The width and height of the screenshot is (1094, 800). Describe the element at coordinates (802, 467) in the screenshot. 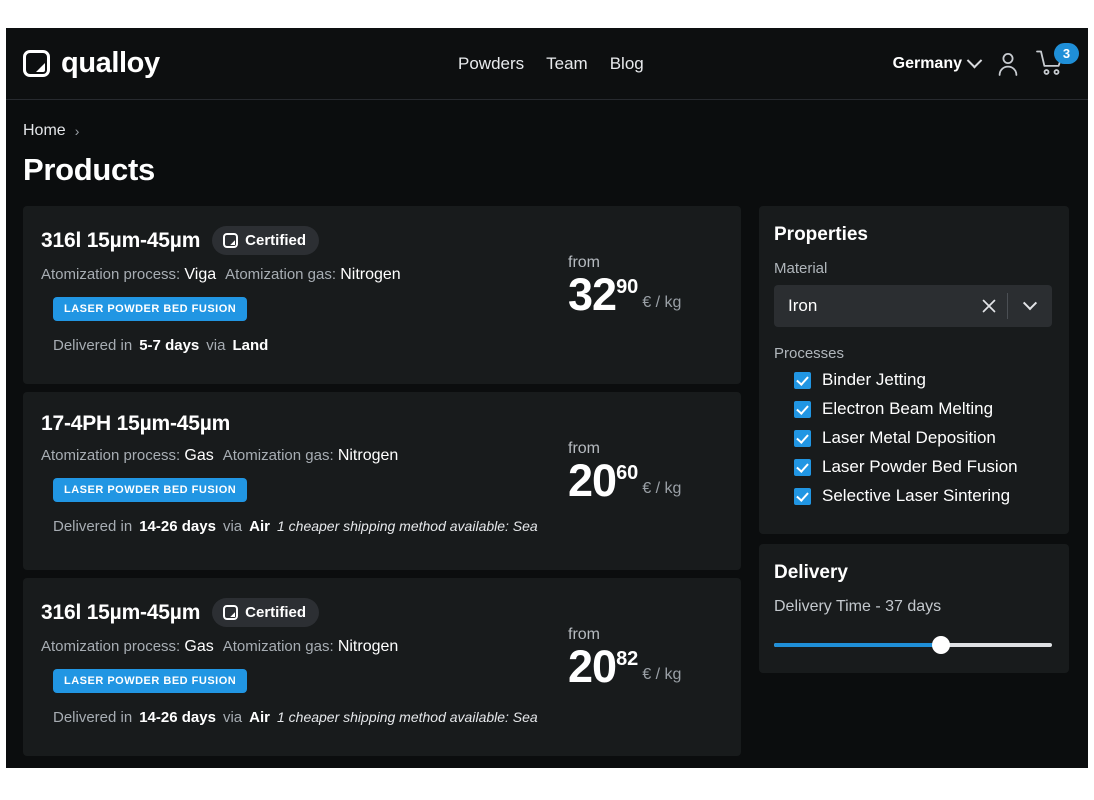

I see `checkbox-laser-powder-bed-fusion` at that location.